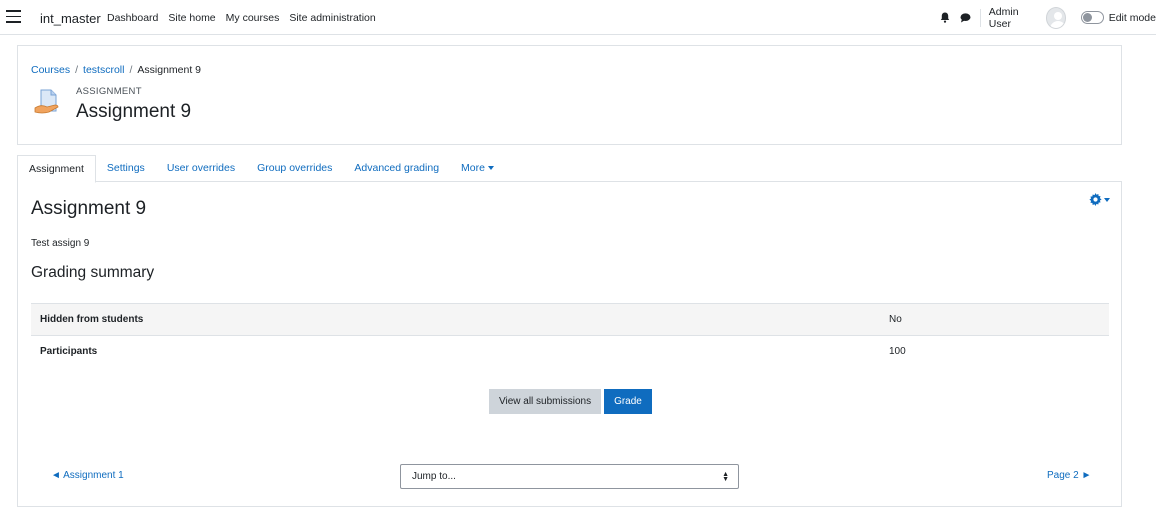  I want to click on breadcrumb: Courses / testscroll / Assignment 9, so click(116, 70).